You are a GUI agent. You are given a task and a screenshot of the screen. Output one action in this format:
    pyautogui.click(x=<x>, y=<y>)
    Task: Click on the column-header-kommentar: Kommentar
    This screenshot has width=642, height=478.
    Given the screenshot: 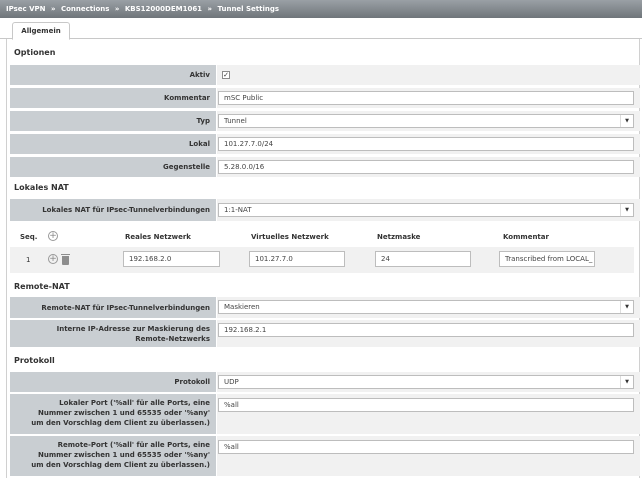 What is the action you would take?
    pyautogui.click(x=526, y=237)
    